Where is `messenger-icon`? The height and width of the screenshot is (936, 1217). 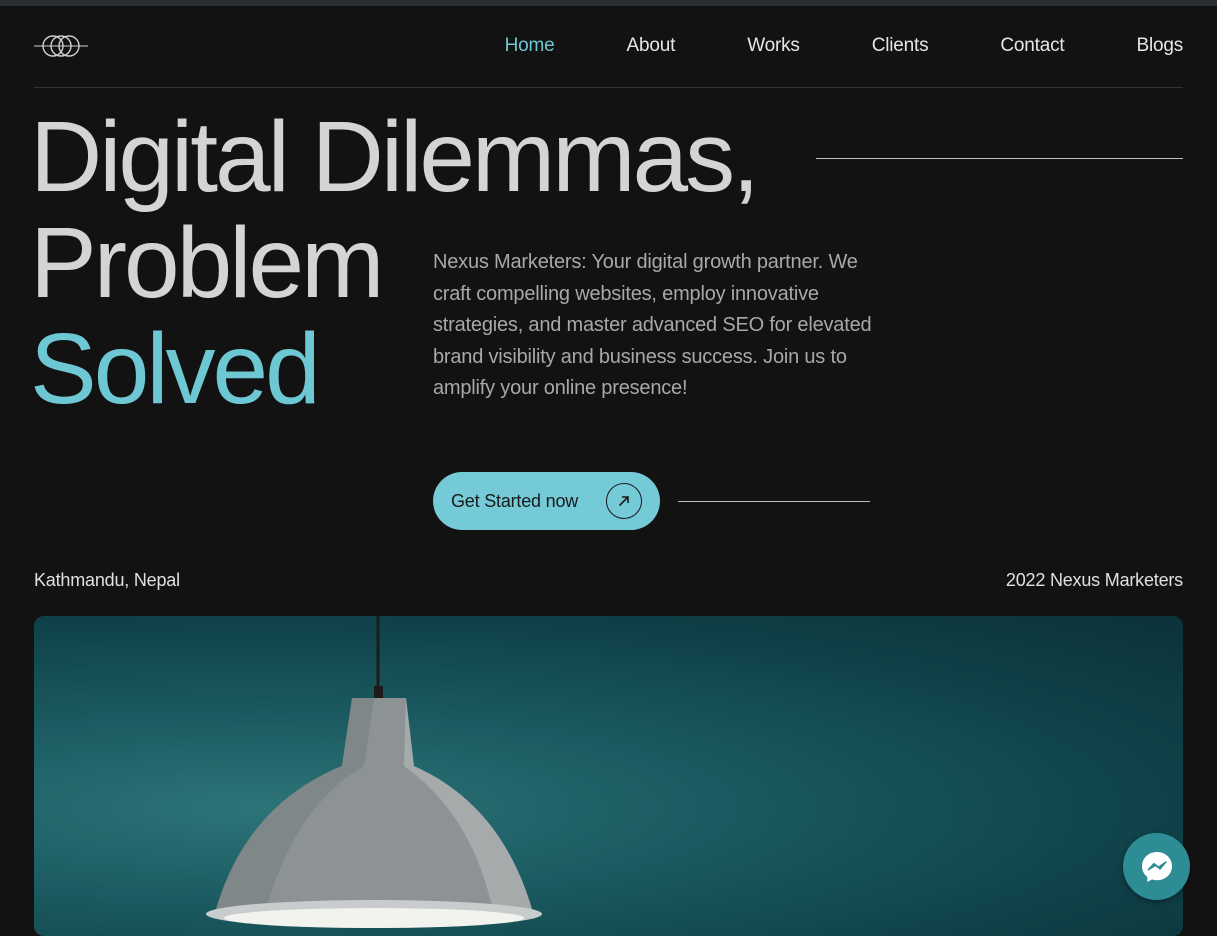 messenger-icon is located at coordinates (1156, 866).